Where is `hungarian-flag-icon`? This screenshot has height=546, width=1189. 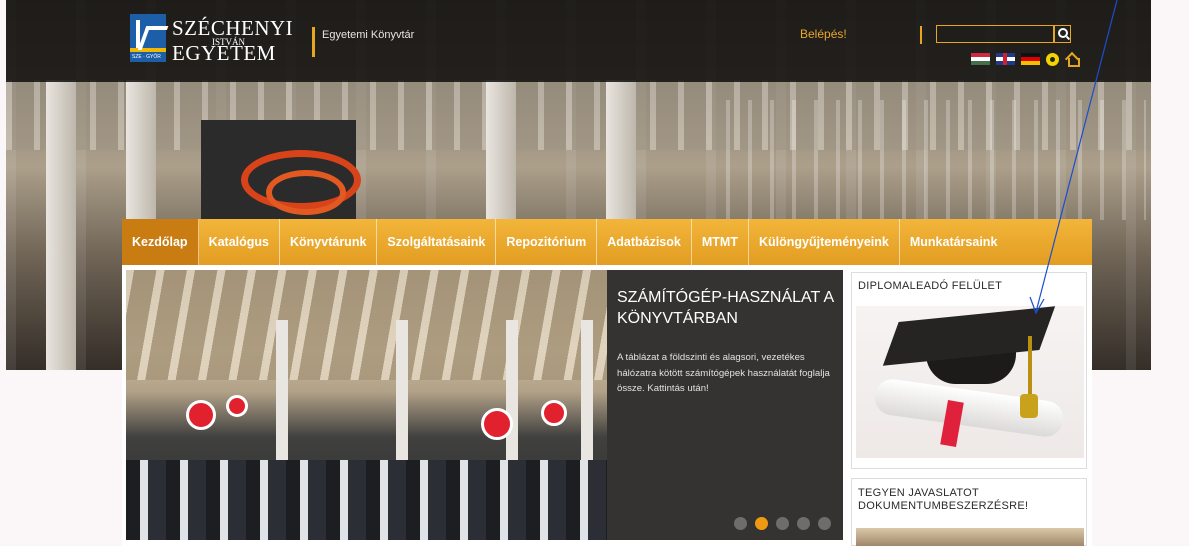
hungarian-flag-icon is located at coordinates (980, 59).